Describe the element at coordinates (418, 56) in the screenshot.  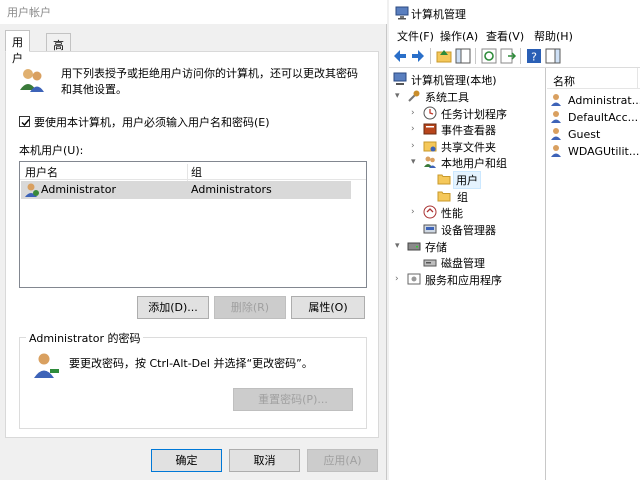
I see `forward-arrow-icon` at that location.